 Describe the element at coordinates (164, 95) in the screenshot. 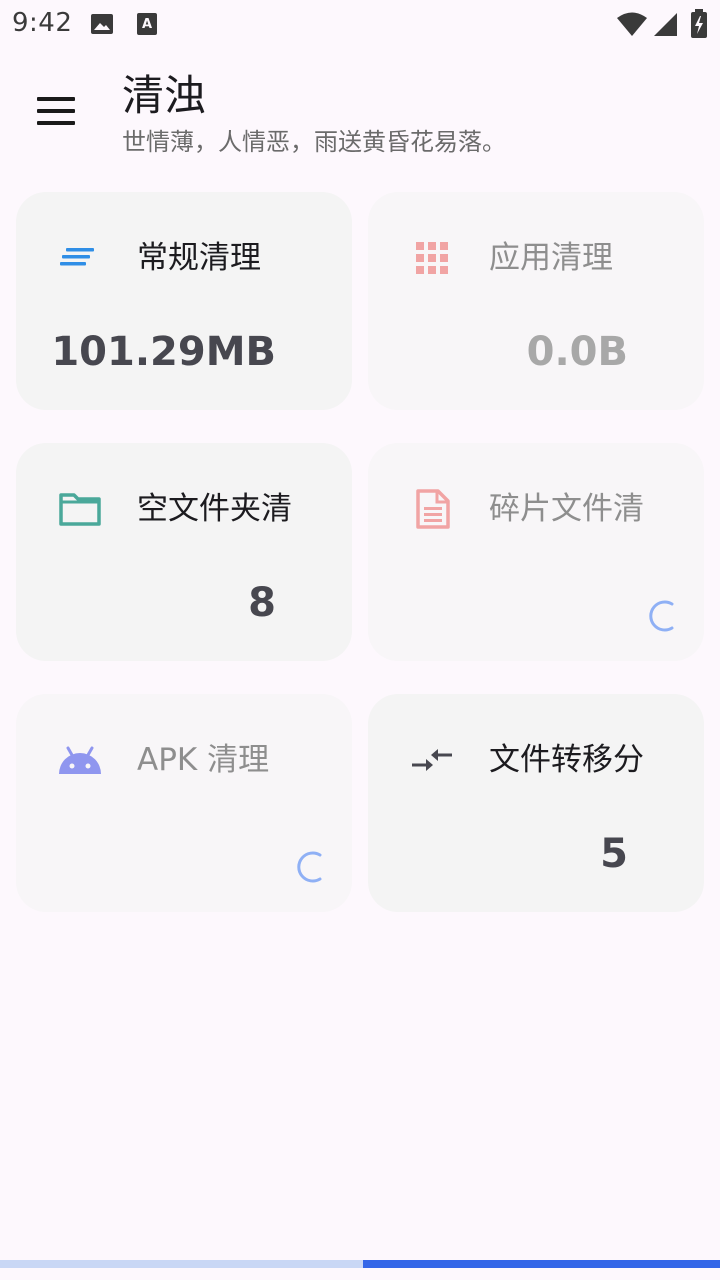

I see `app-title: 清浊` at that location.